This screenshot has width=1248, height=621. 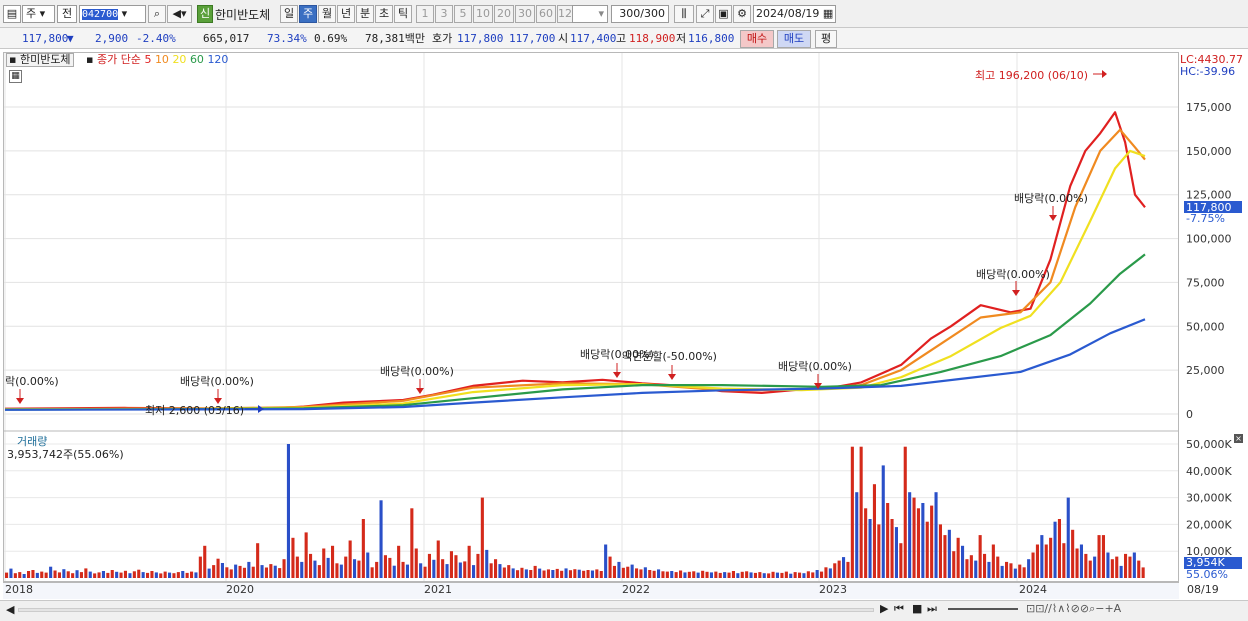 What do you see at coordinates (1209, 471) in the screenshot?
I see `volume-tick-label: 40,000K` at bounding box center [1209, 471].